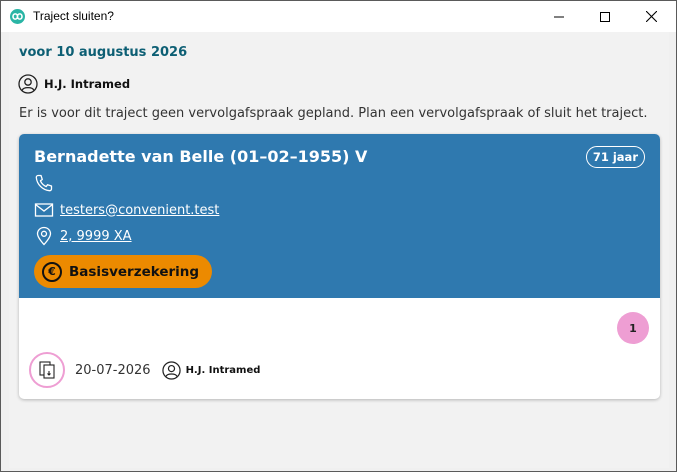 This screenshot has height=472, width=677. What do you see at coordinates (139, 210) in the screenshot?
I see `email-link: testers@convenient.test` at bounding box center [139, 210].